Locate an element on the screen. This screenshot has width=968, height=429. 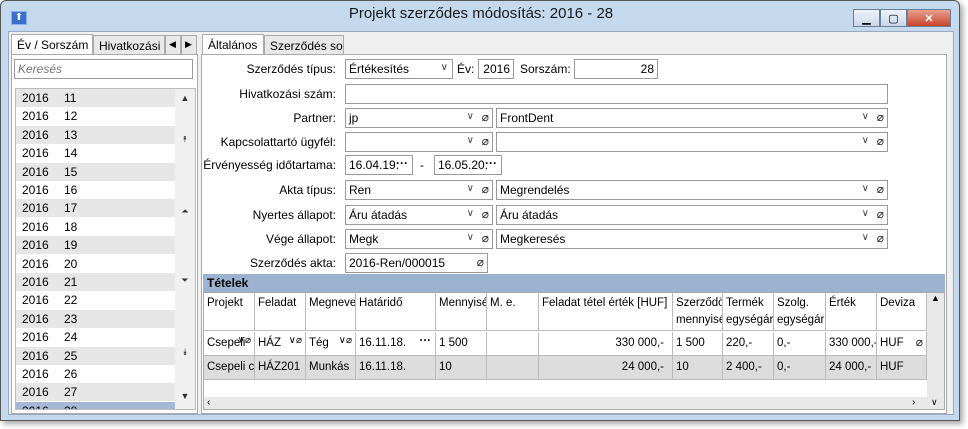
page-bottom-icon: ⯯ is located at coordinates (185, 352).